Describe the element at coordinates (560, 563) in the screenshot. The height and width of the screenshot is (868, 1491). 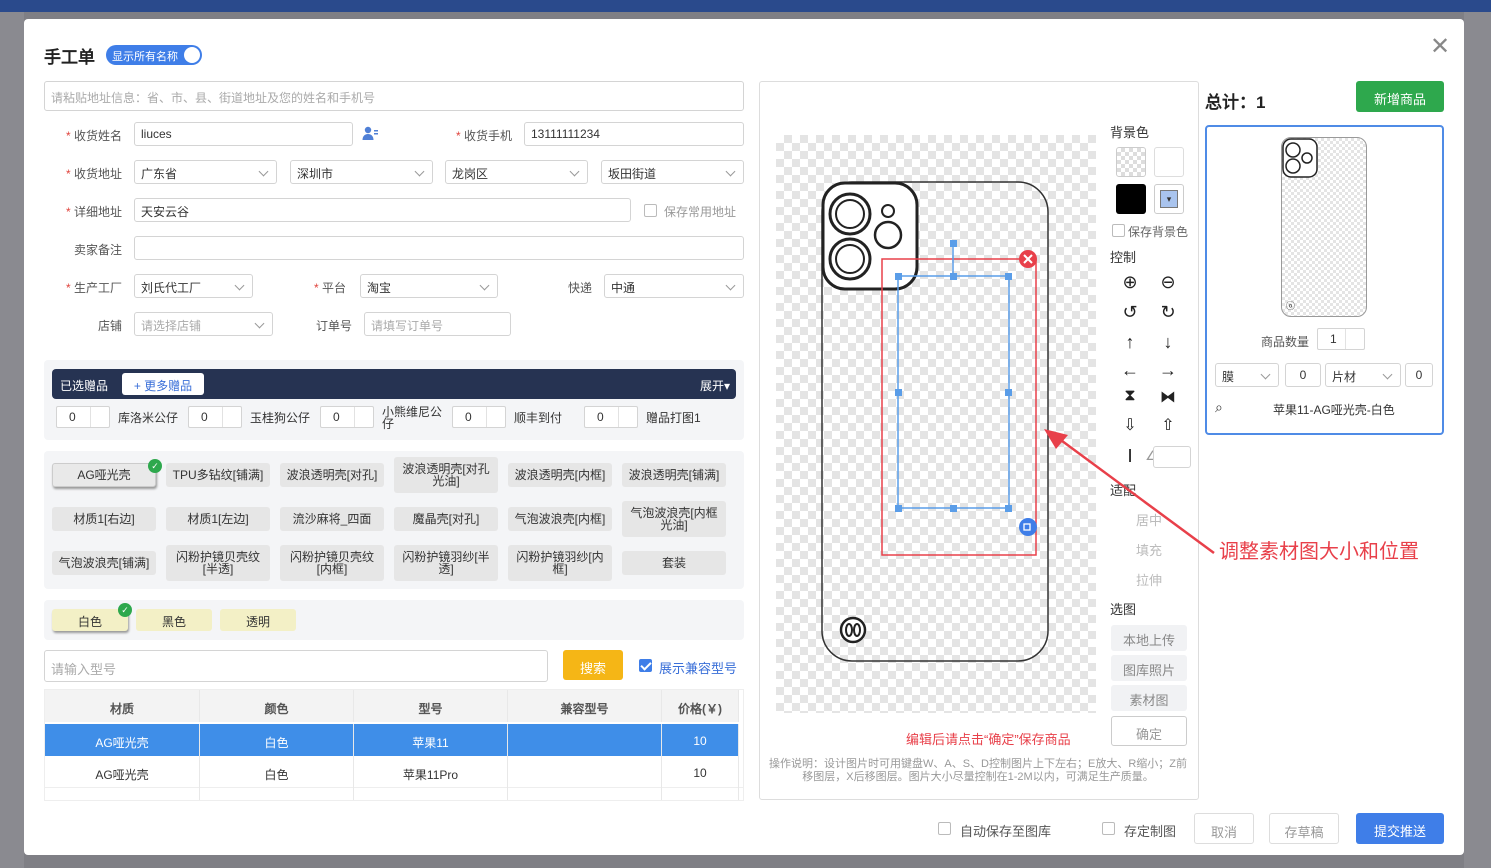
I see `material-button: 闪粉护镜羽纱[内框]` at that location.